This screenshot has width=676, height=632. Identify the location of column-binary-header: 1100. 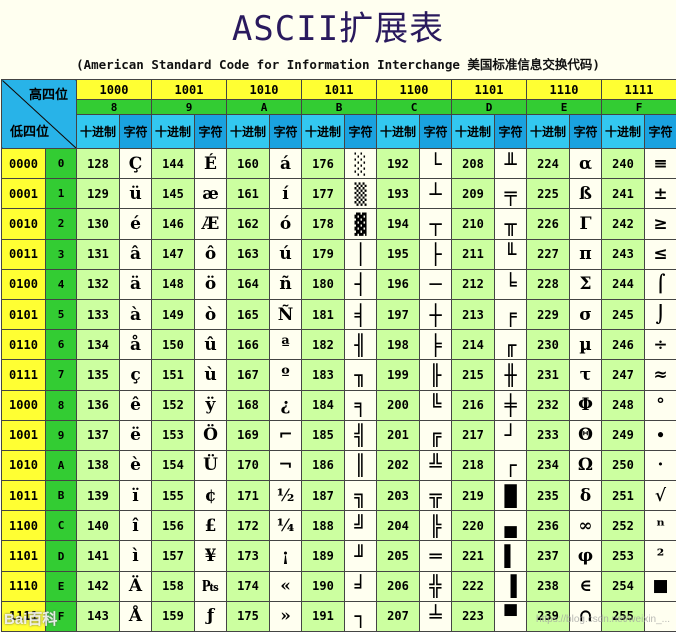
(414, 90).